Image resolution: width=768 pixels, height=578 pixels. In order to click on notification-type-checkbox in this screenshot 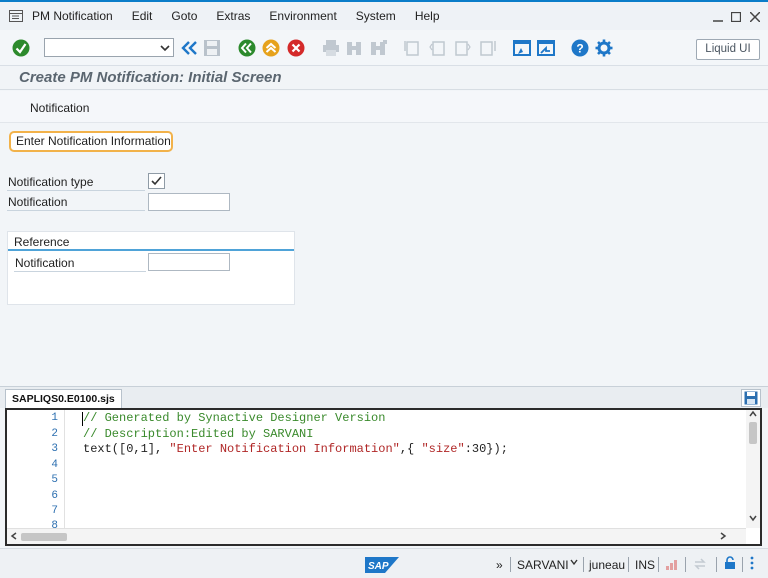, I will do `click(156, 181)`.